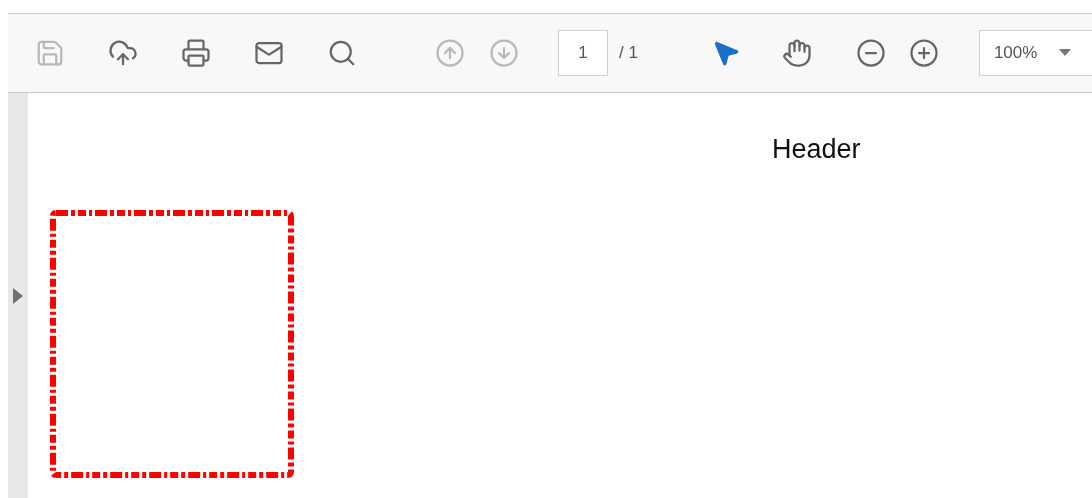 The image size is (1092, 498). What do you see at coordinates (196, 53) in the screenshot?
I see `printer-icon` at bounding box center [196, 53].